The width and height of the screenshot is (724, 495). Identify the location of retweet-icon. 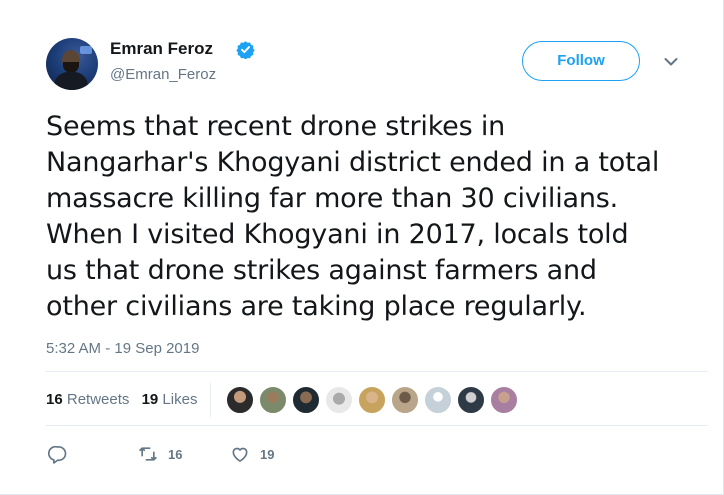
(148, 454).